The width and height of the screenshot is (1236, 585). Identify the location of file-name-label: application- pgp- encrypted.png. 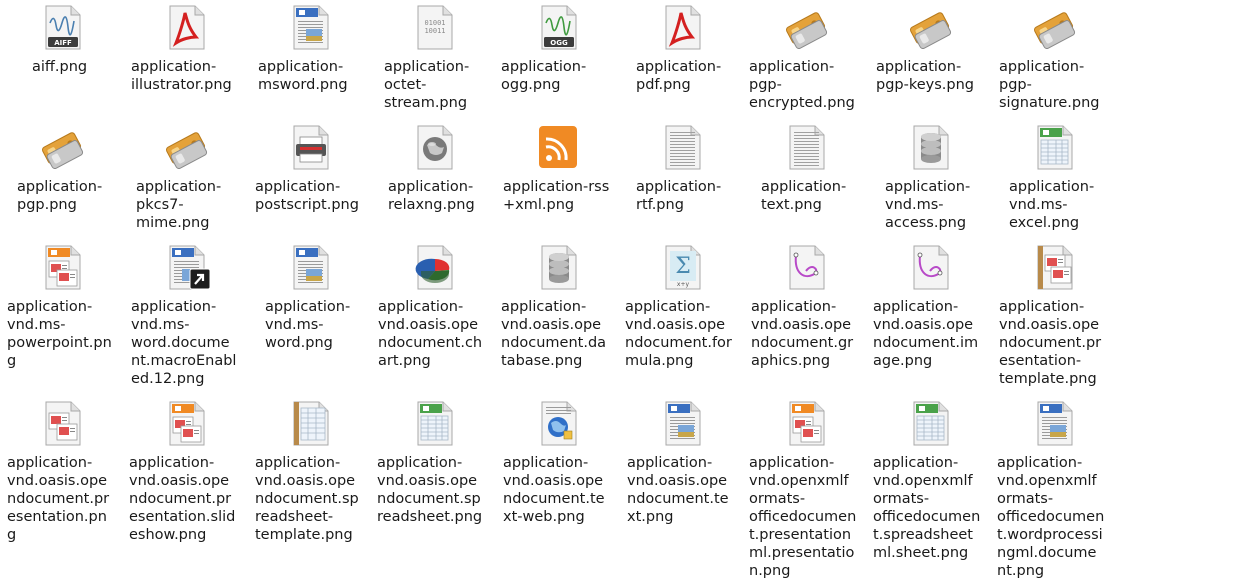
(802, 85).